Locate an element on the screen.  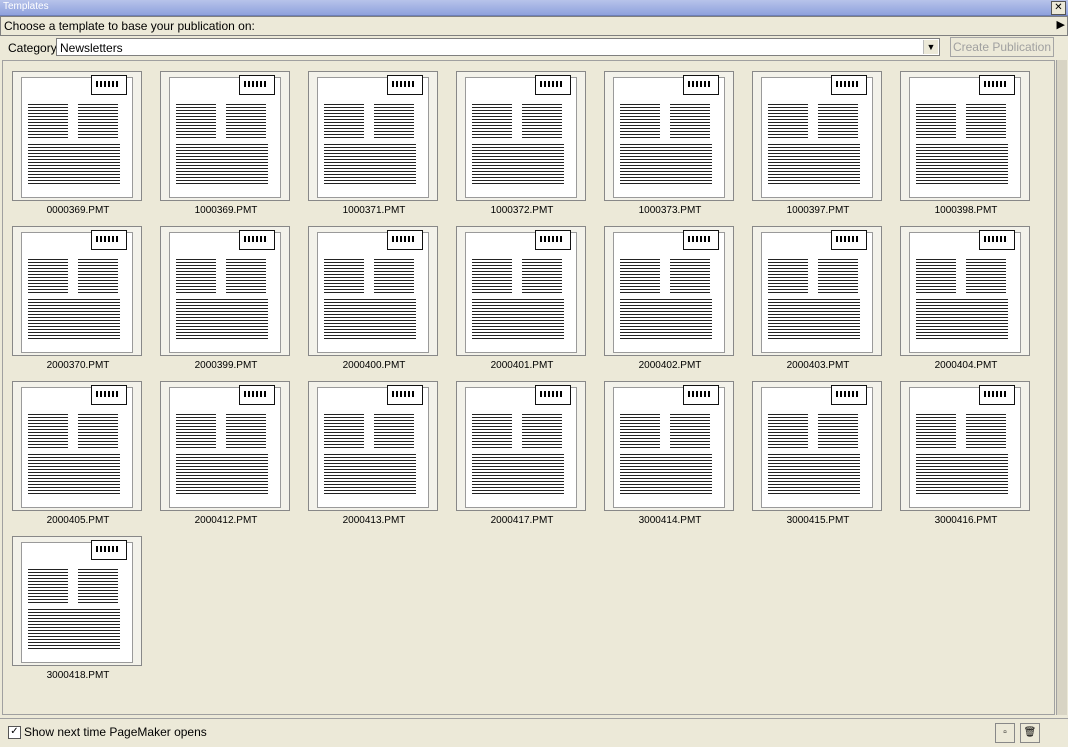
template-tile: 3000415.PMT is located at coordinates (818, 453).